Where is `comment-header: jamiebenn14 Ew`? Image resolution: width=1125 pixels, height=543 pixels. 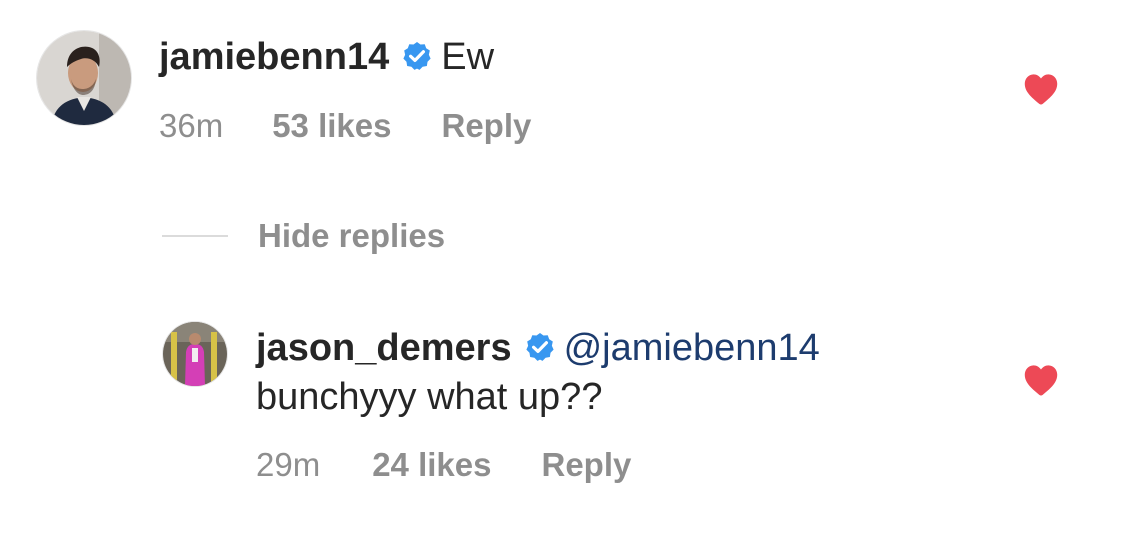 comment-header: jamiebenn14 Ew is located at coordinates (326, 57).